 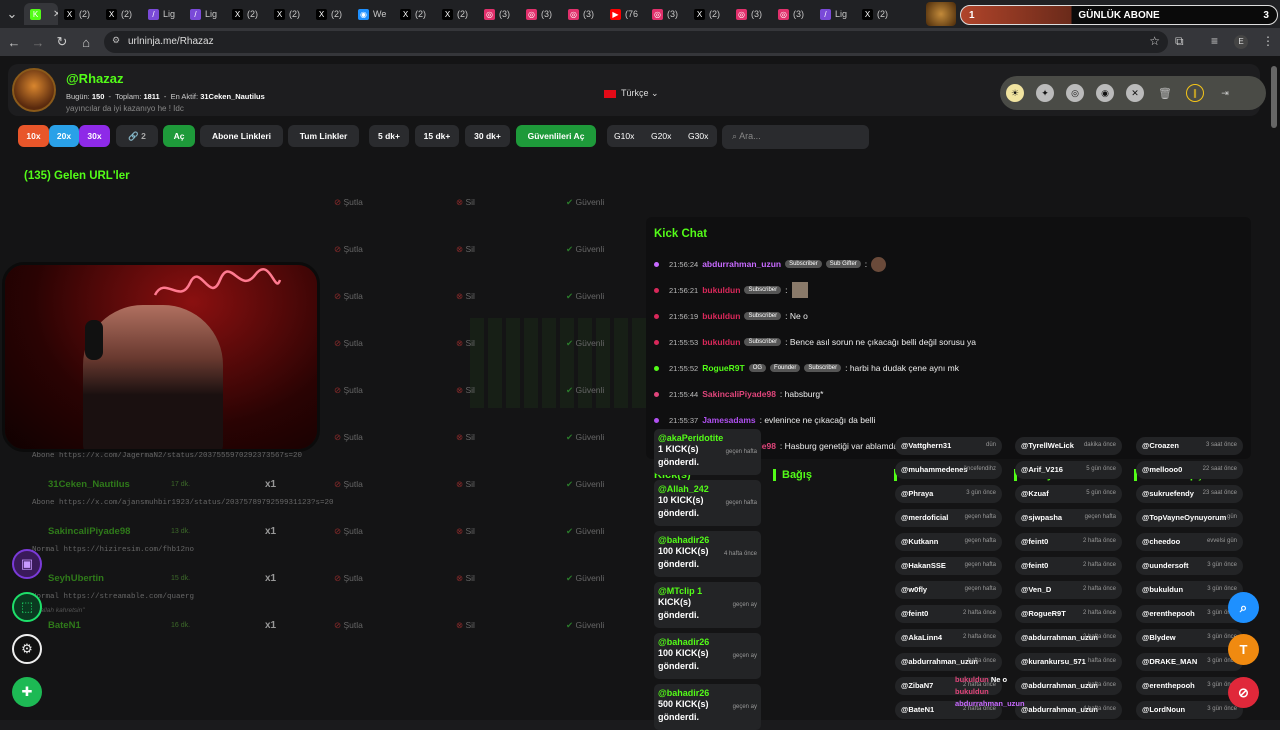 I want to click on all-links-button: Tum Linkler, so click(x=323, y=136).